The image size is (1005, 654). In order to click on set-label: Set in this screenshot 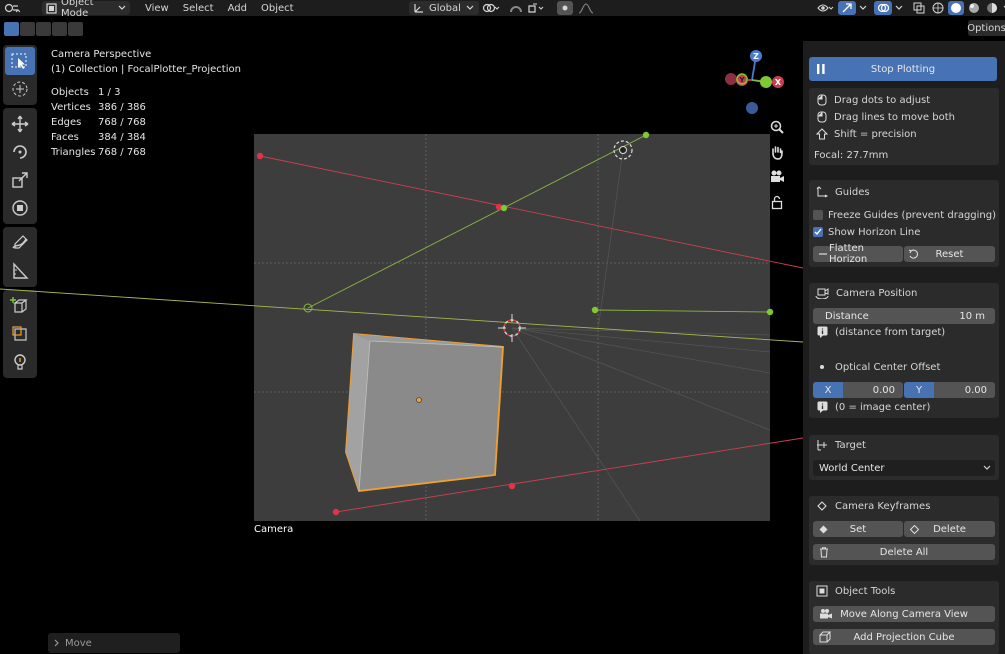, I will do `click(858, 529)`.